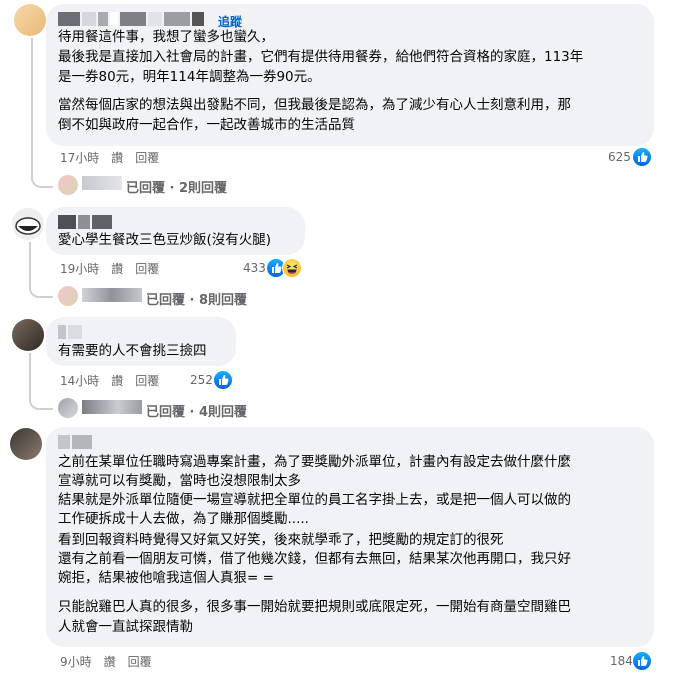 The image size is (685, 678). Describe the element at coordinates (109, 157) in the screenshot. I see `comment-meta: 17小時 讚 回覆` at that location.